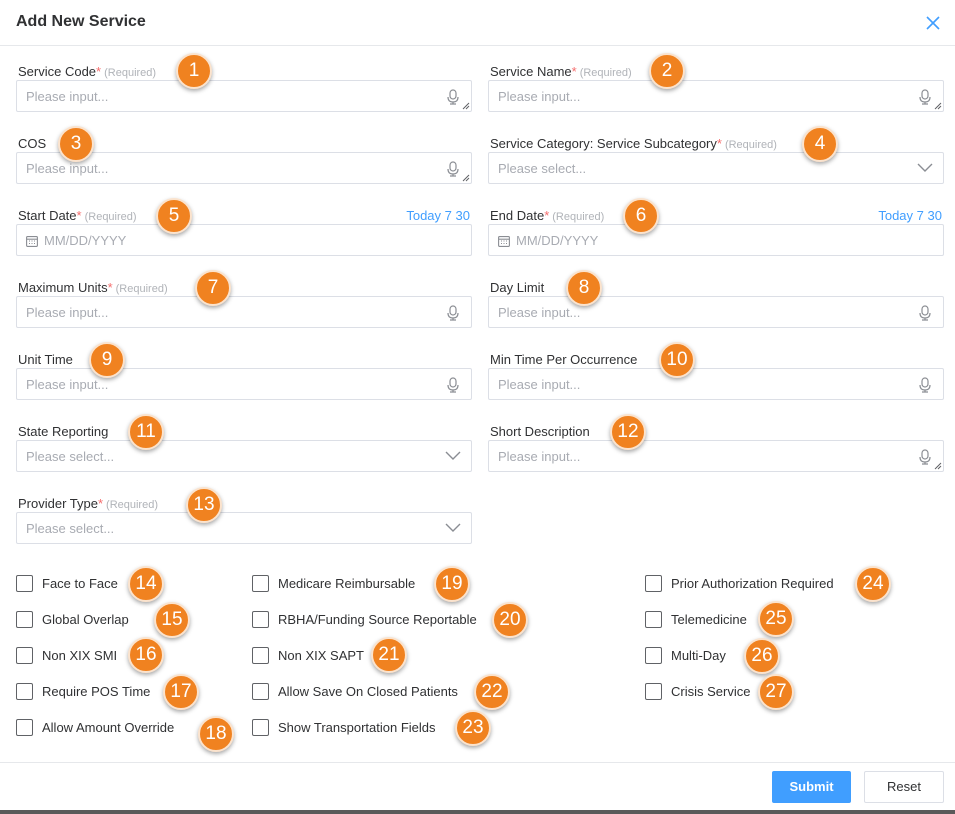 The image size is (955, 814). Describe the element at coordinates (194, 71) in the screenshot. I see `callout-badge-1: 1` at that location.